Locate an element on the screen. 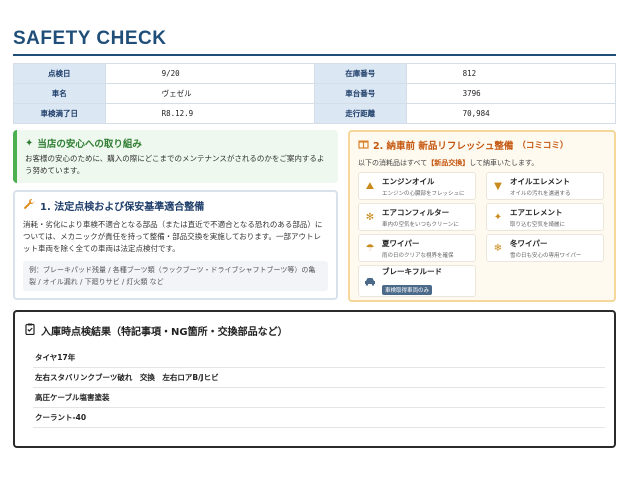 The image size is (640, 480). wrench-icon is located at coordinates (29, 205).